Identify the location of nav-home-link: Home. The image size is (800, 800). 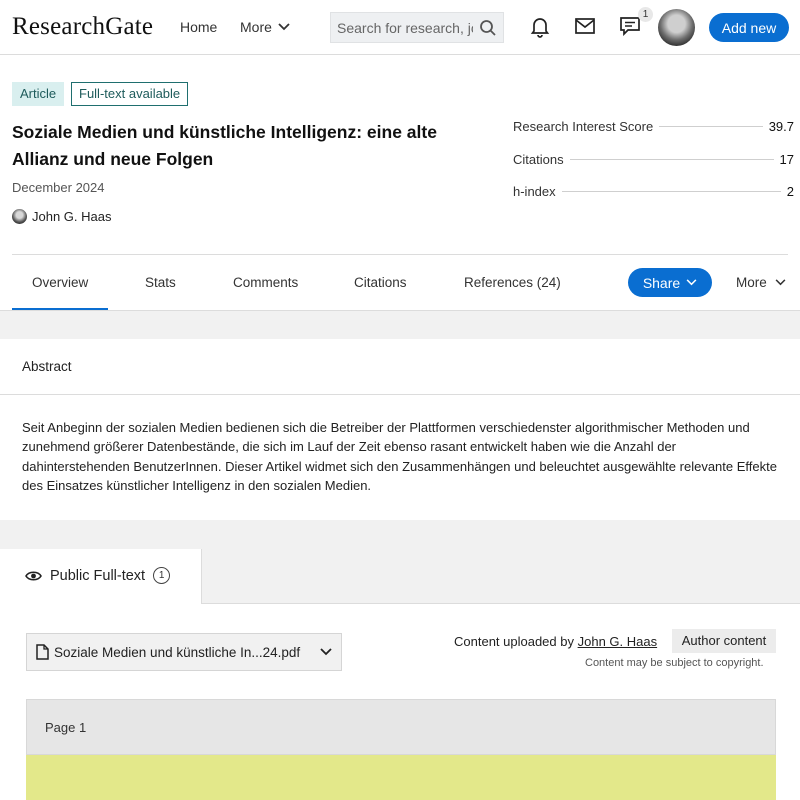
(198, 27).